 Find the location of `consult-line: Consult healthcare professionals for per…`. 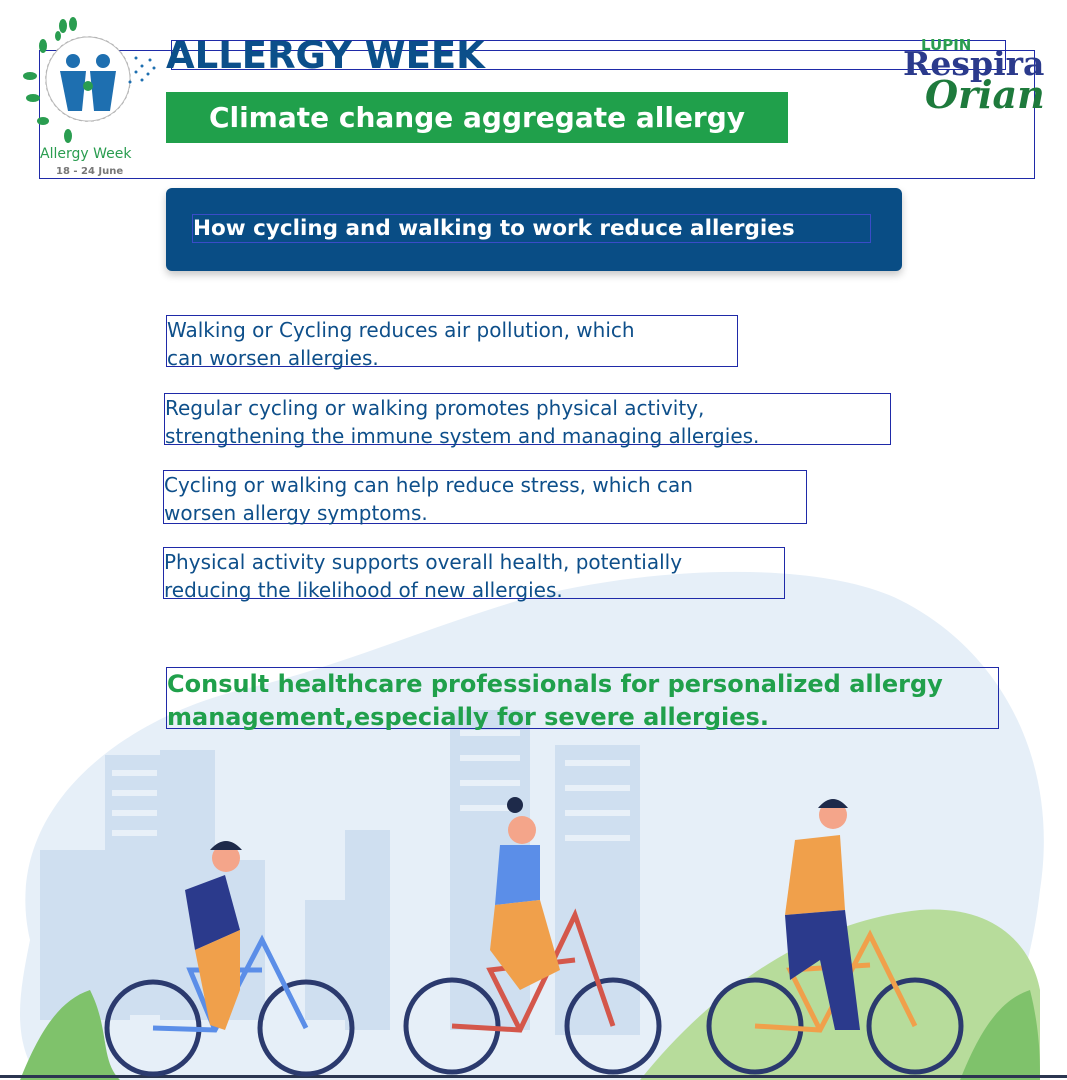

consult-line: Consult healthcare professionals for per… is located at coordinates (555, 684).